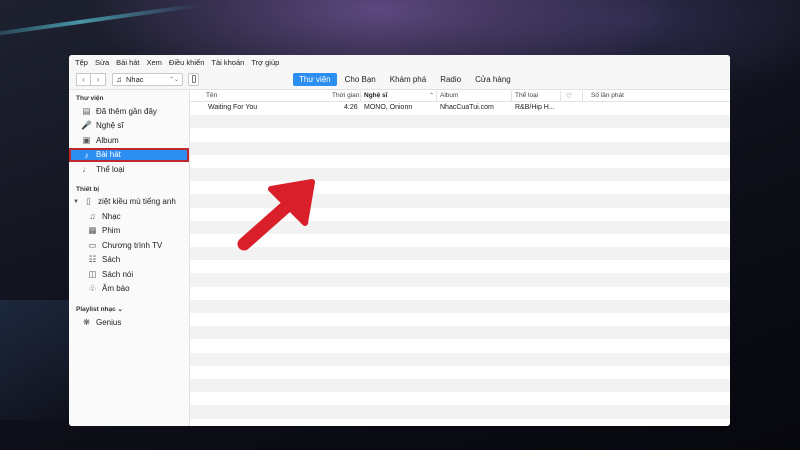 This screenshot has height=450, width=800. Describe the element at coordinates (126, 111) in the screenshot. I see `sidebar-item-label: Đã thêm gần đây` at that location.